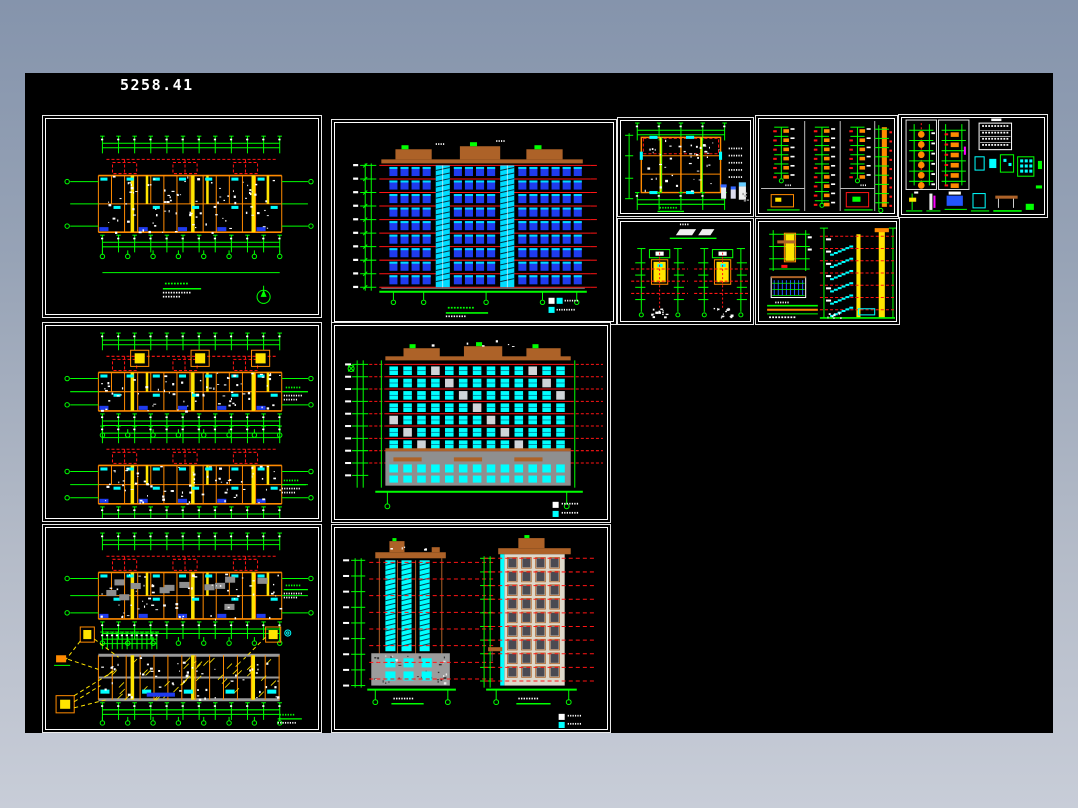 The image size is (1078, 808). I want to click on floor-plan-top-drawing, so click(189, 219).